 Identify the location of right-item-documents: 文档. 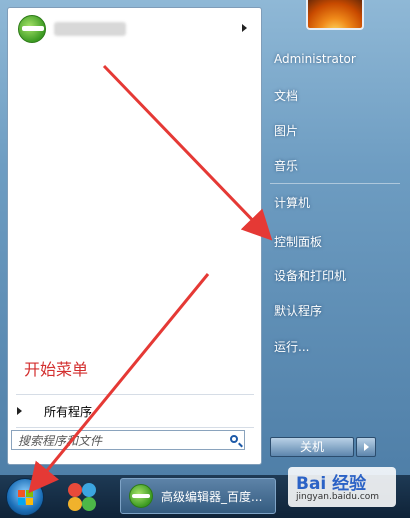
(286, 95).